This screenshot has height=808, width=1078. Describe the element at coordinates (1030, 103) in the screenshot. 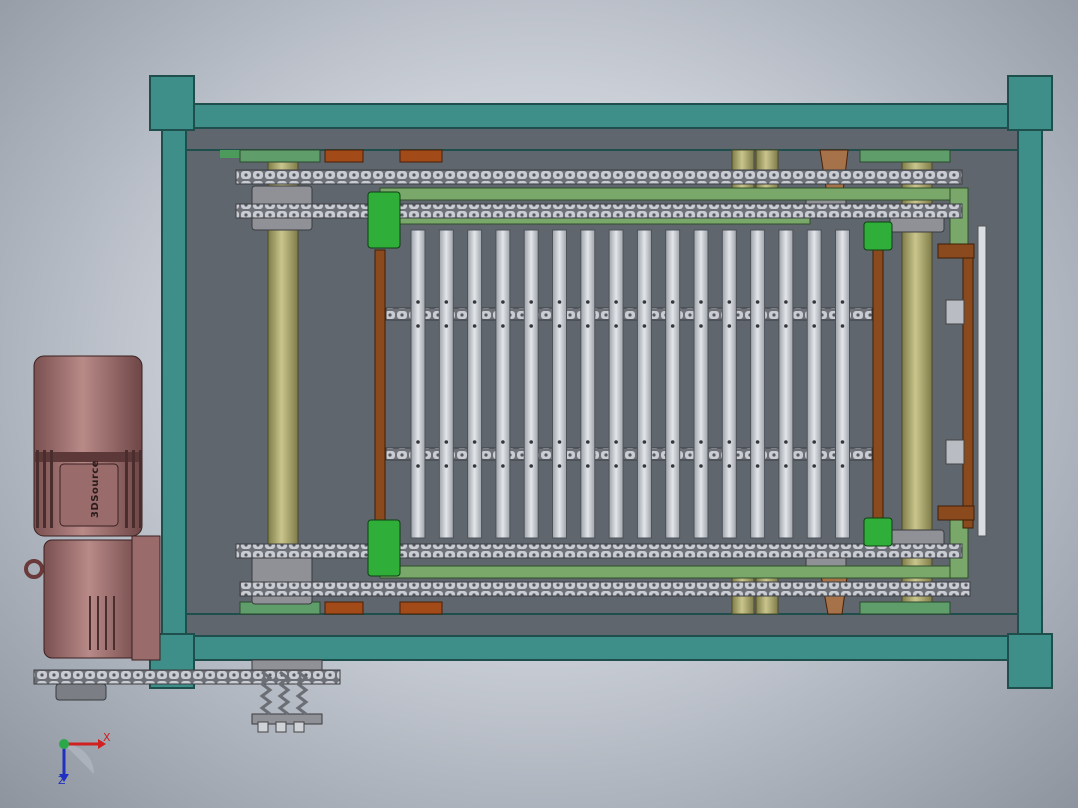

I see `corner-post-top-right` at that location.